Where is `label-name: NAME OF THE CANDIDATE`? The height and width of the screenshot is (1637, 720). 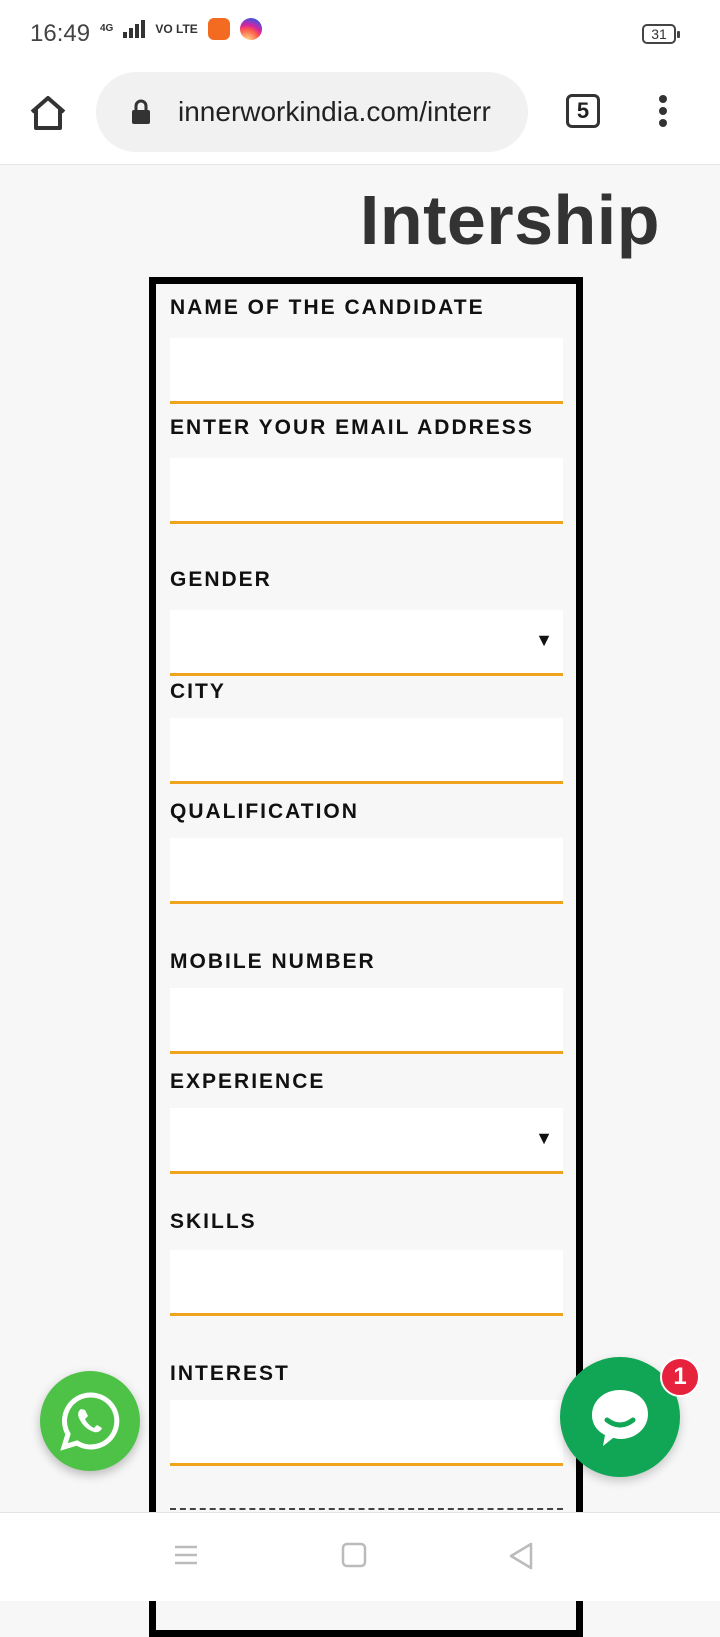 label-name: NAME OF THE CANDIDATE is located at coordinates (327, 307).